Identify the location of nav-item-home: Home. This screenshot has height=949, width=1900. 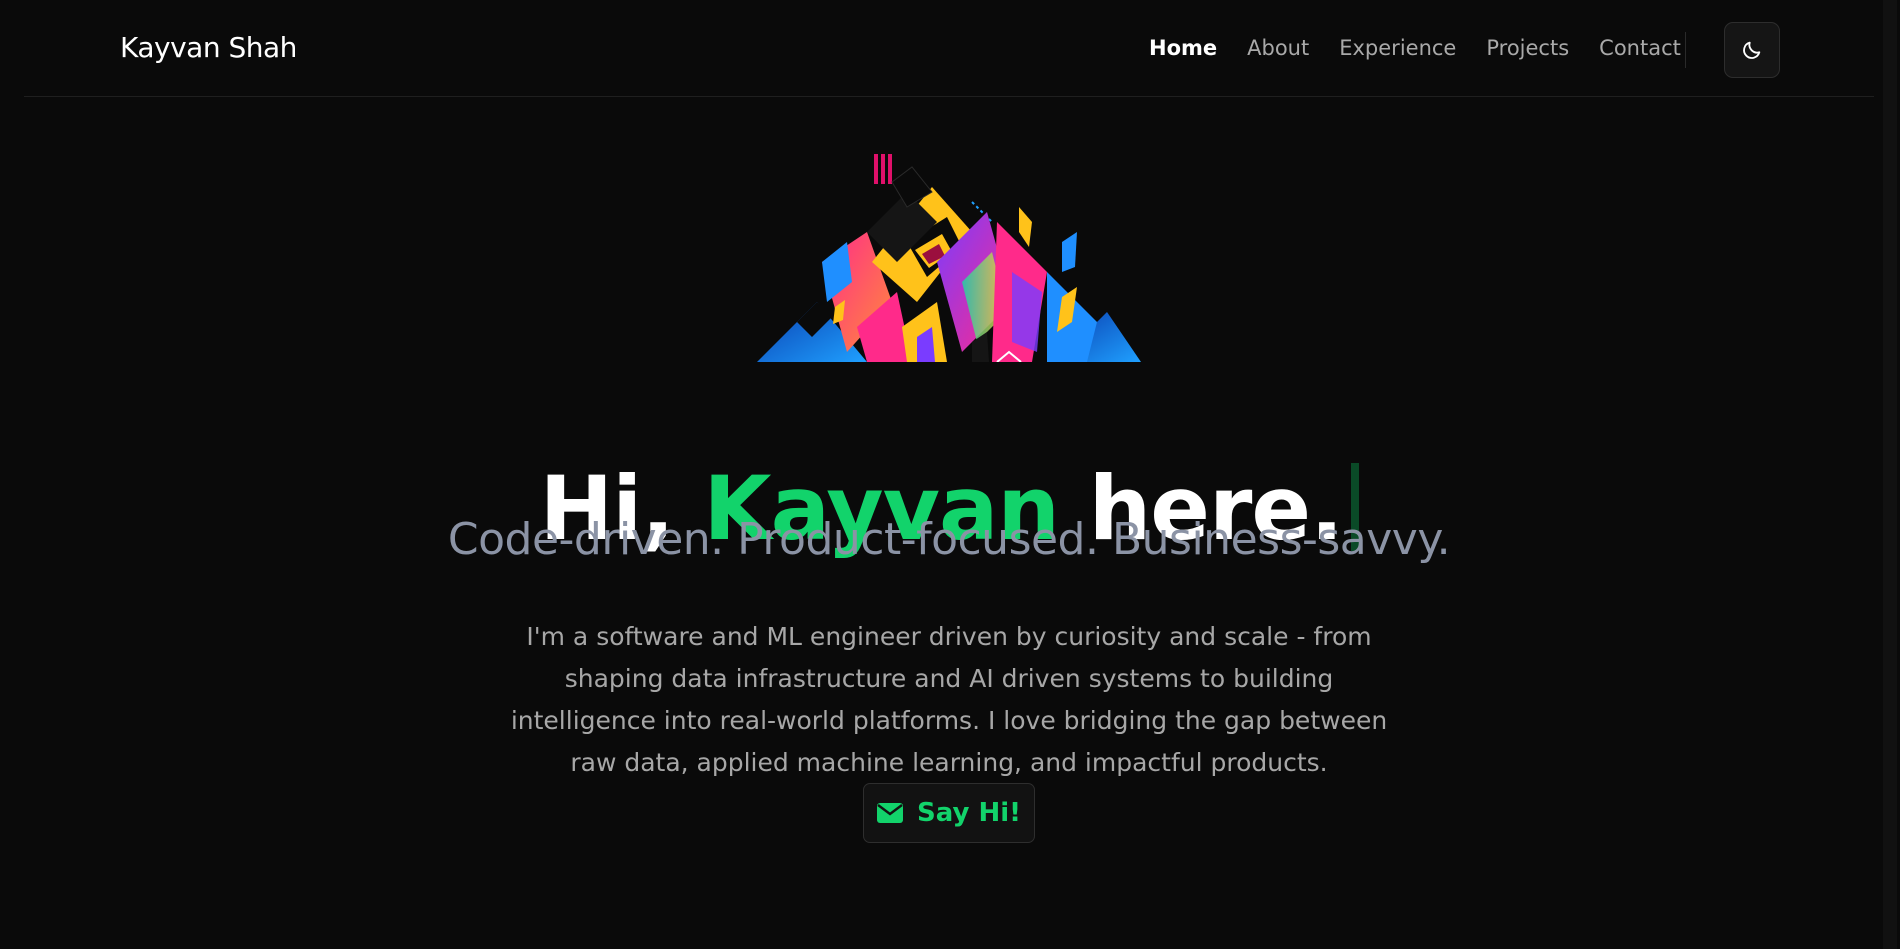
(1183, 48).